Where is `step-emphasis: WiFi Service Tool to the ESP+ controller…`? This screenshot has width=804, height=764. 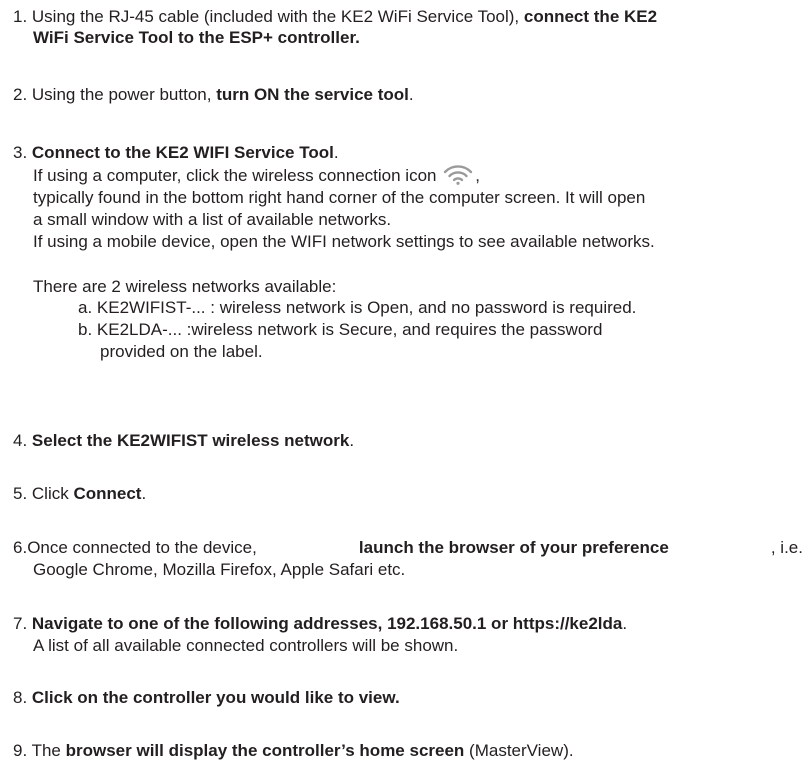 step-emphasis: WiFi Service Tool to the ESP+ controller… is located at coordinates (196, 37).